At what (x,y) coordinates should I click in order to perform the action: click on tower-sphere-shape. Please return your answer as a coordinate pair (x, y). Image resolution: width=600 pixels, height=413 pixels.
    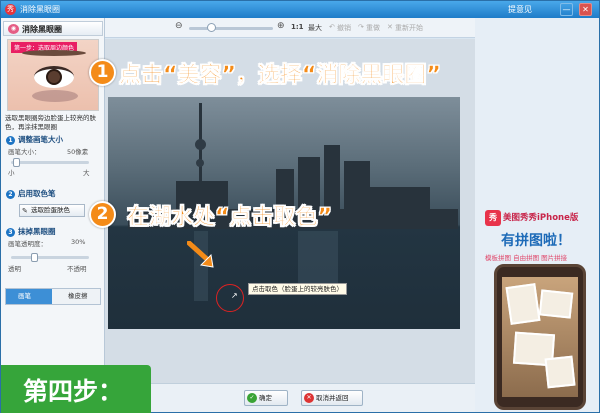
    Looking at the image, I should click on (200, 144).